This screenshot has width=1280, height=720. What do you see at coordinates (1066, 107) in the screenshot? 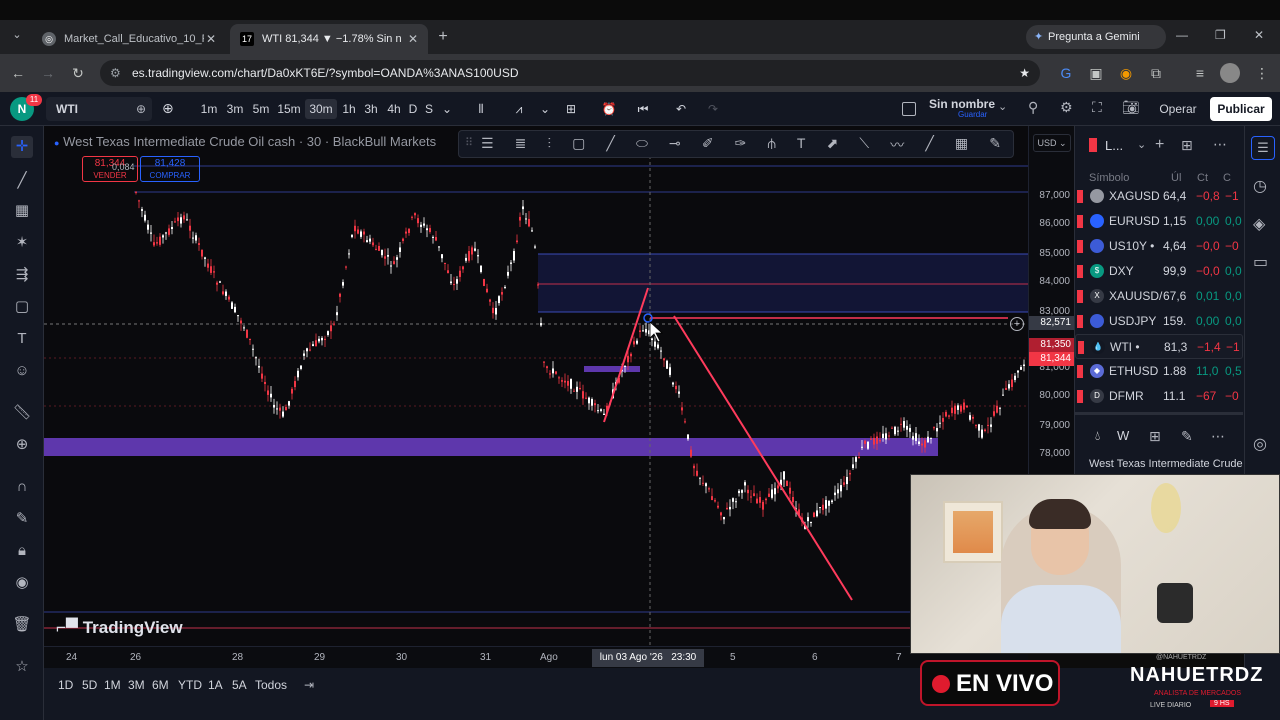
I see `settings-gear-icon: ⚙` at bounding box center [1066, 107].